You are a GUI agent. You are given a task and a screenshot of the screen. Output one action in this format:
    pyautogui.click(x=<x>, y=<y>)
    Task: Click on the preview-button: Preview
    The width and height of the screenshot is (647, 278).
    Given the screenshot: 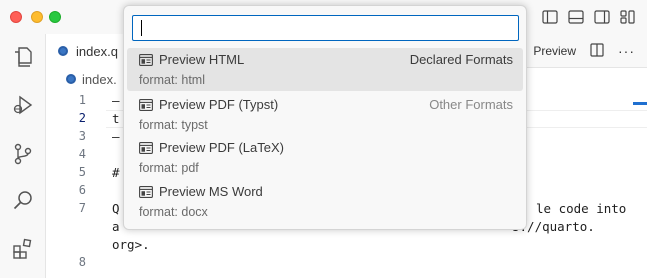 What is the action you would take?
    pyautogui.click(x=554, y=51)
    